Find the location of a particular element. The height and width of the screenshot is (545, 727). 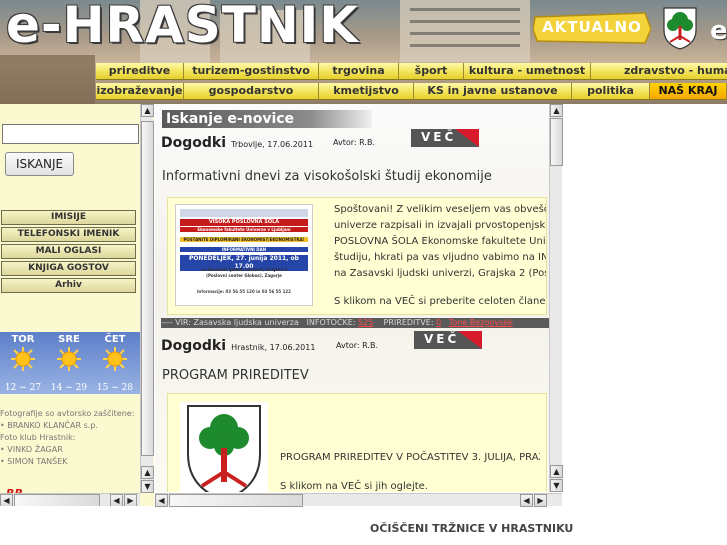

entry-more-text: S klikom na VEČ si jih oglejte. is located at coordinates (354, 486).